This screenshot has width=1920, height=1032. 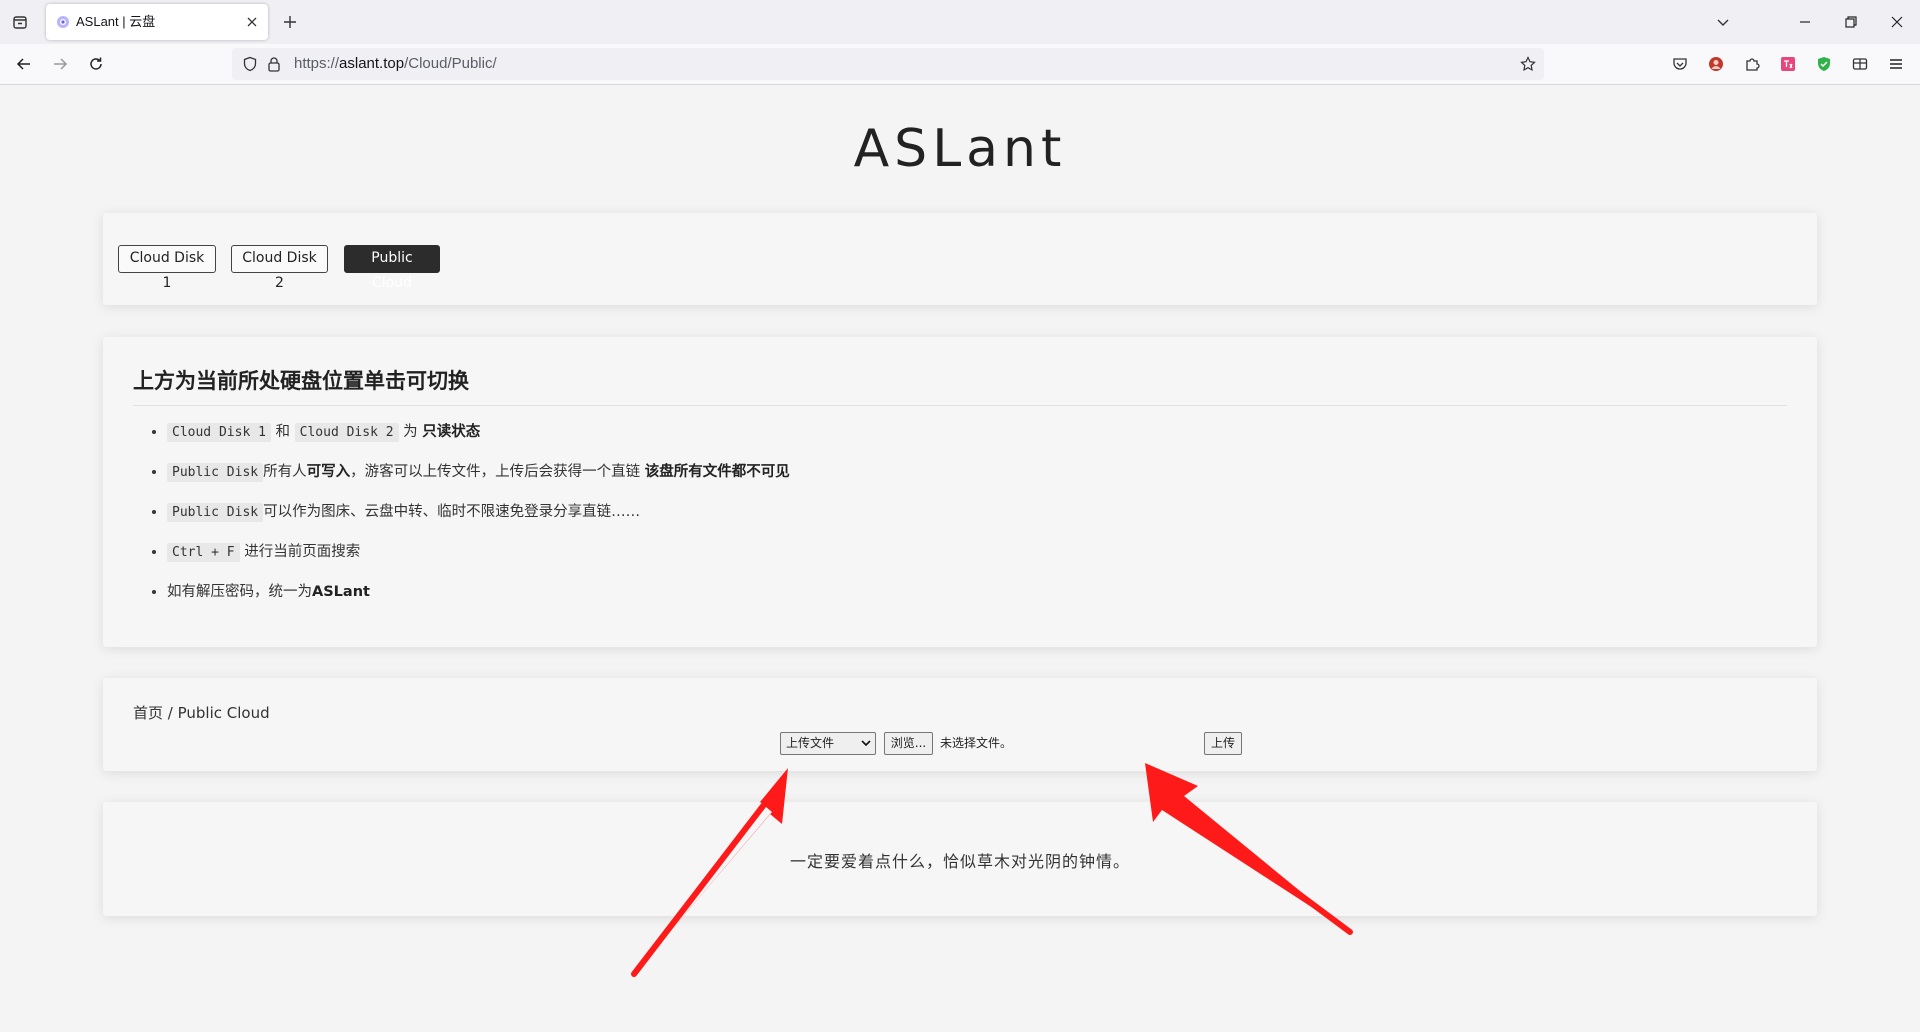 I want to click on text: ，游客可以上传文件，上传后会获得一个直链, so click(x=497, y=472).